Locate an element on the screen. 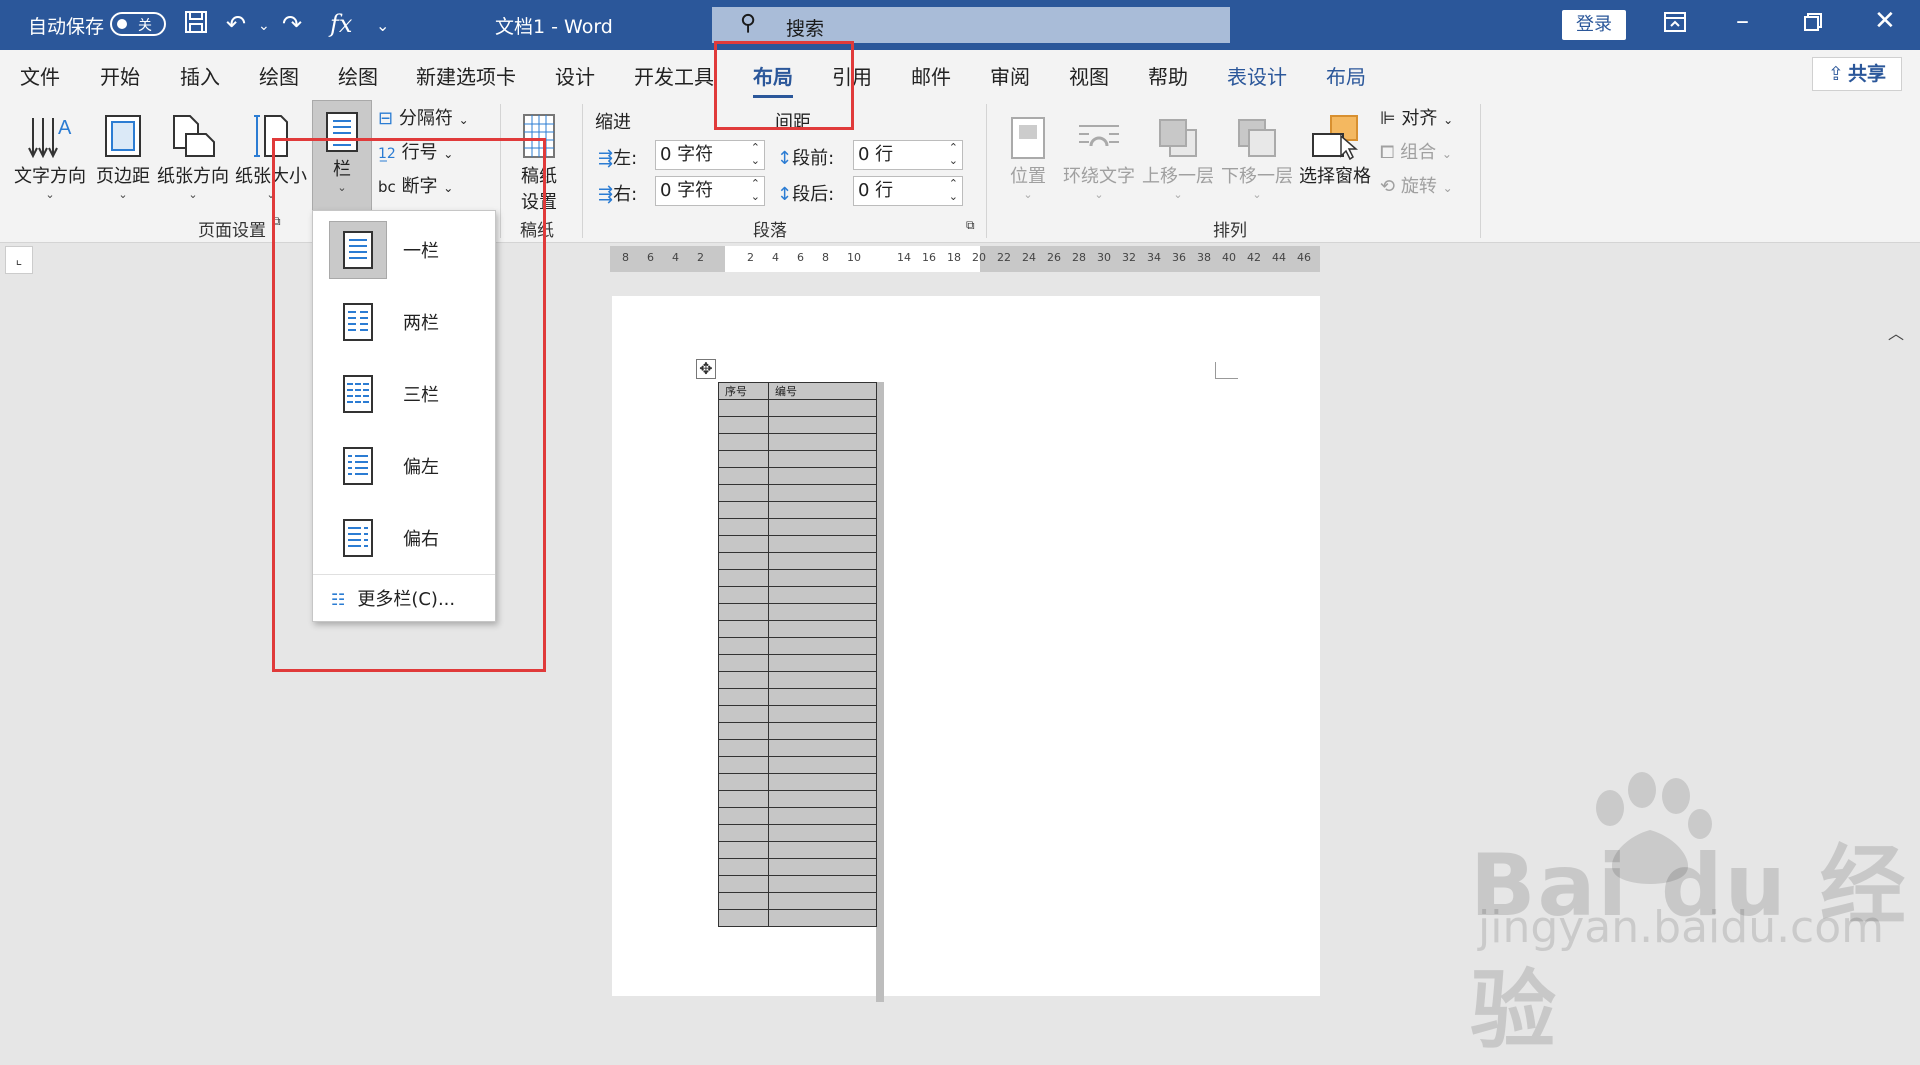  header-cell-index: 序号 is located at coordinates (743, 391).